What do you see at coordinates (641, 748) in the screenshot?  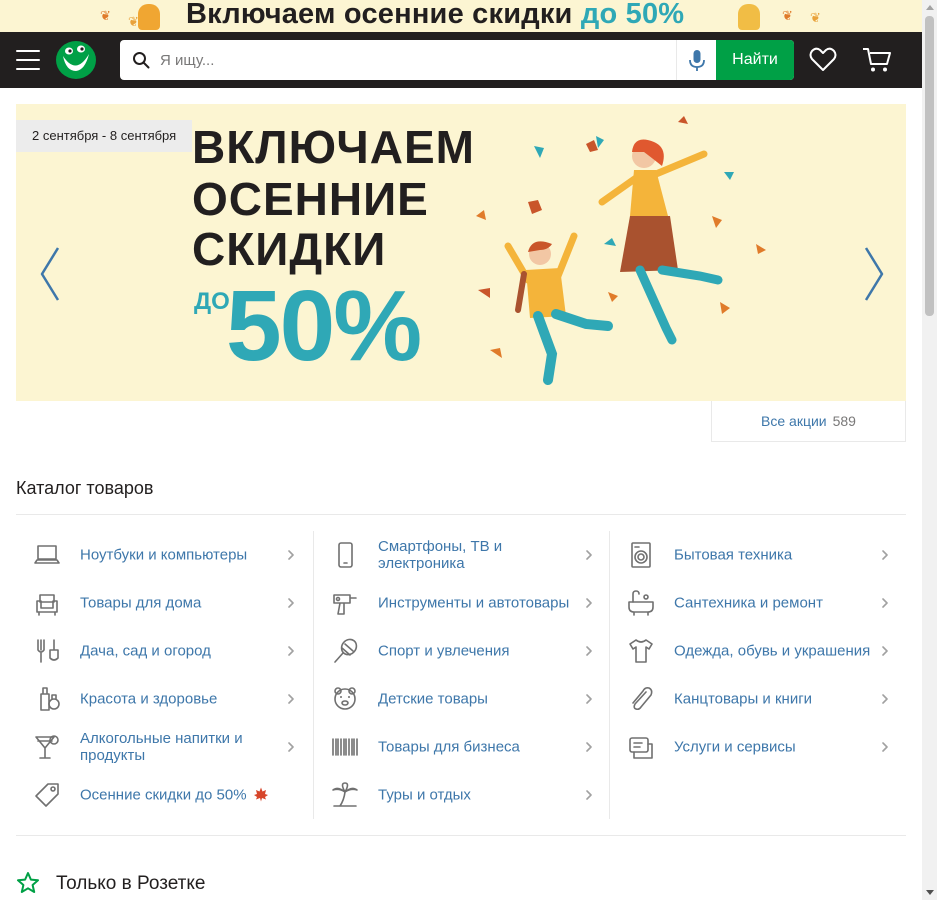 I see `services-icon` at bounding box center [641, 748].